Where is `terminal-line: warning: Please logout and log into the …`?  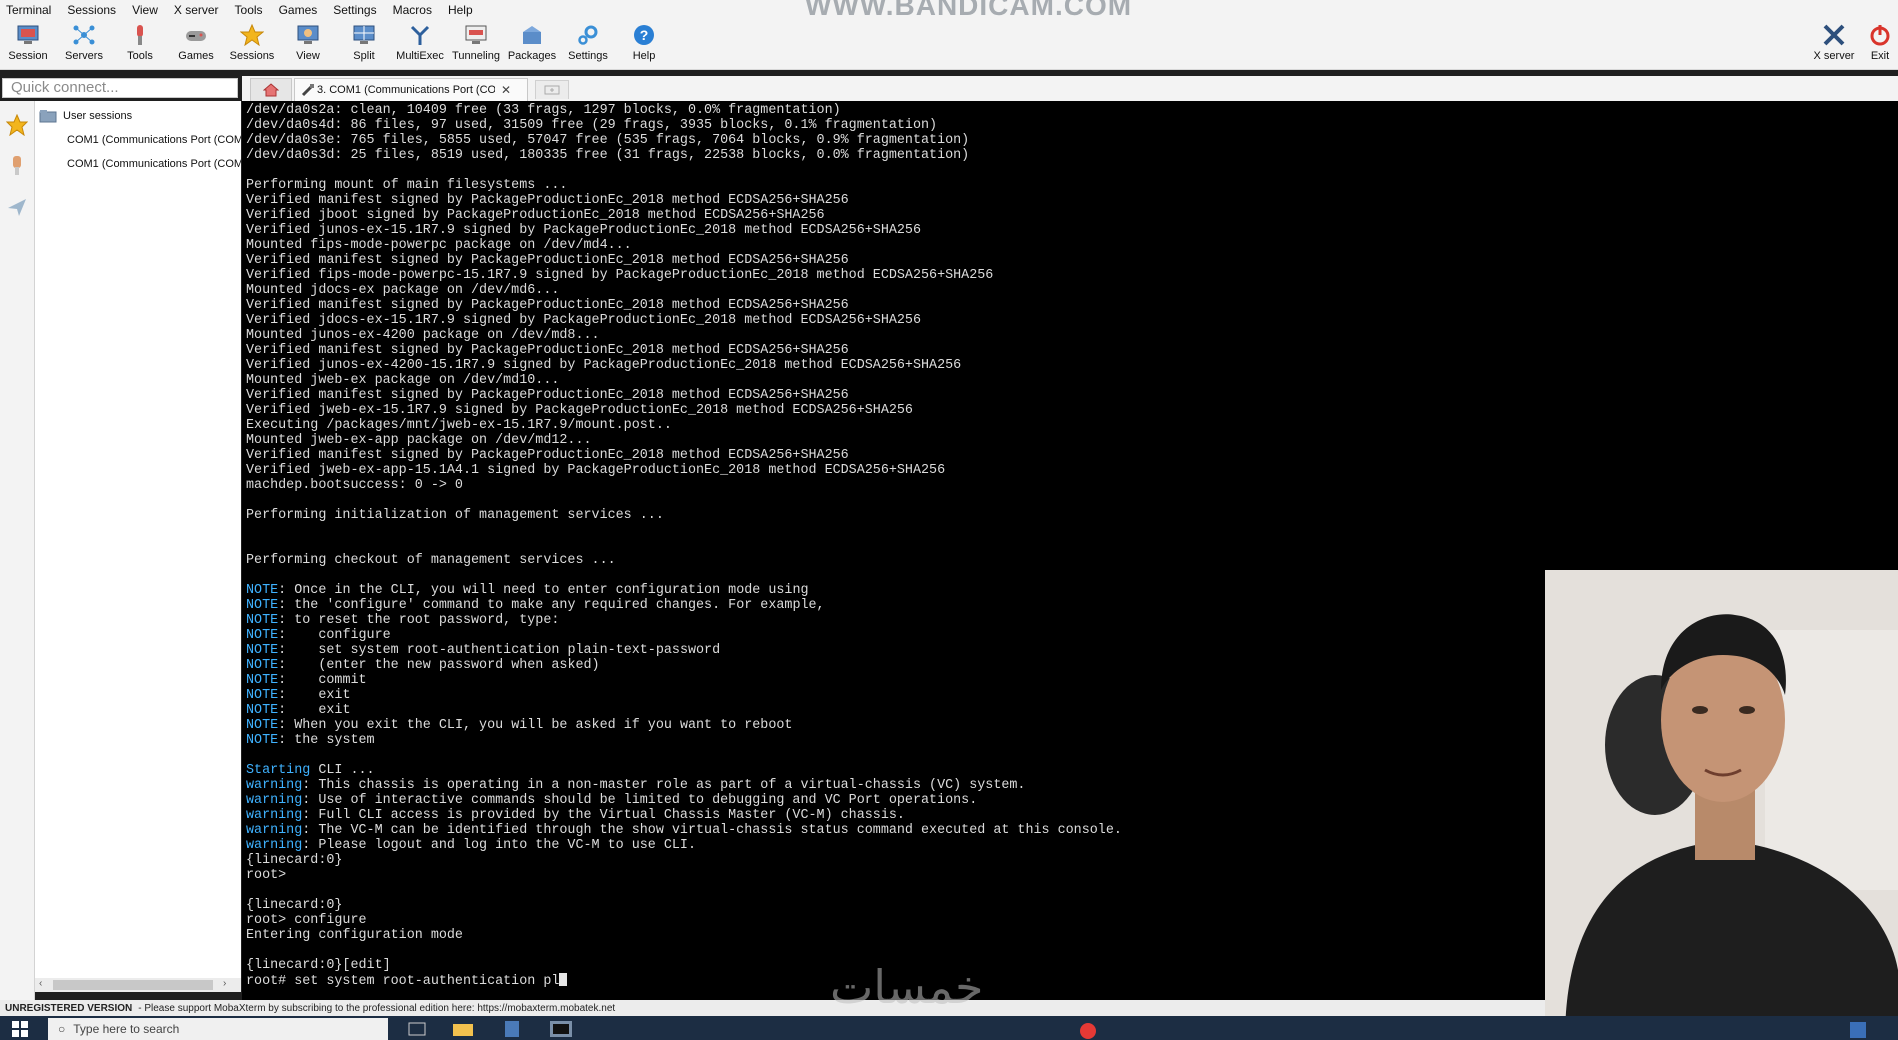 terminal-line: warning: Please logout and log into the … is located at coordinates (471, 845).